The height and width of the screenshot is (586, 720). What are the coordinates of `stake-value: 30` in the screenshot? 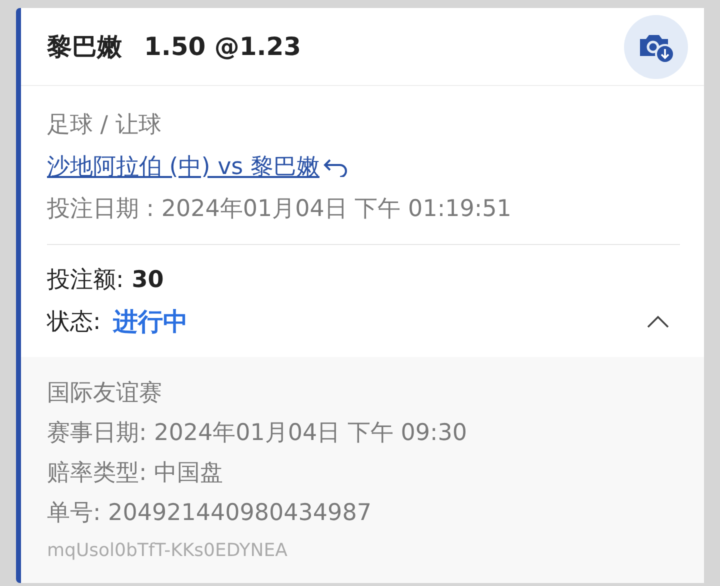 It's located at (148, 280).